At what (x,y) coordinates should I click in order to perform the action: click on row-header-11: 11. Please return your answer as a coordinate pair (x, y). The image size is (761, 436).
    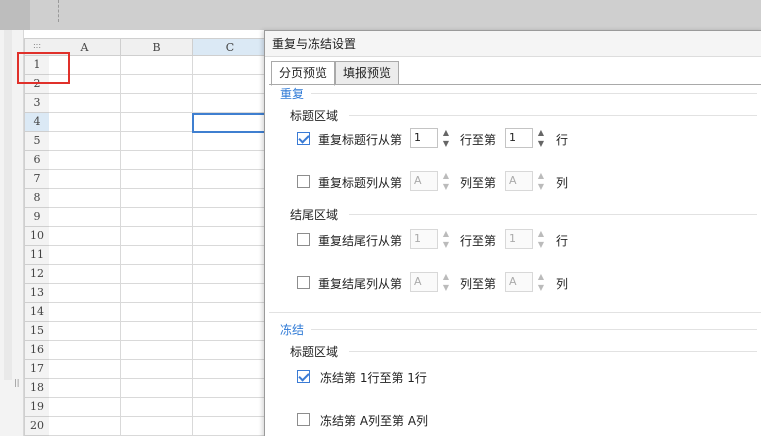
    Looking at the image, I should click on (37, 255).